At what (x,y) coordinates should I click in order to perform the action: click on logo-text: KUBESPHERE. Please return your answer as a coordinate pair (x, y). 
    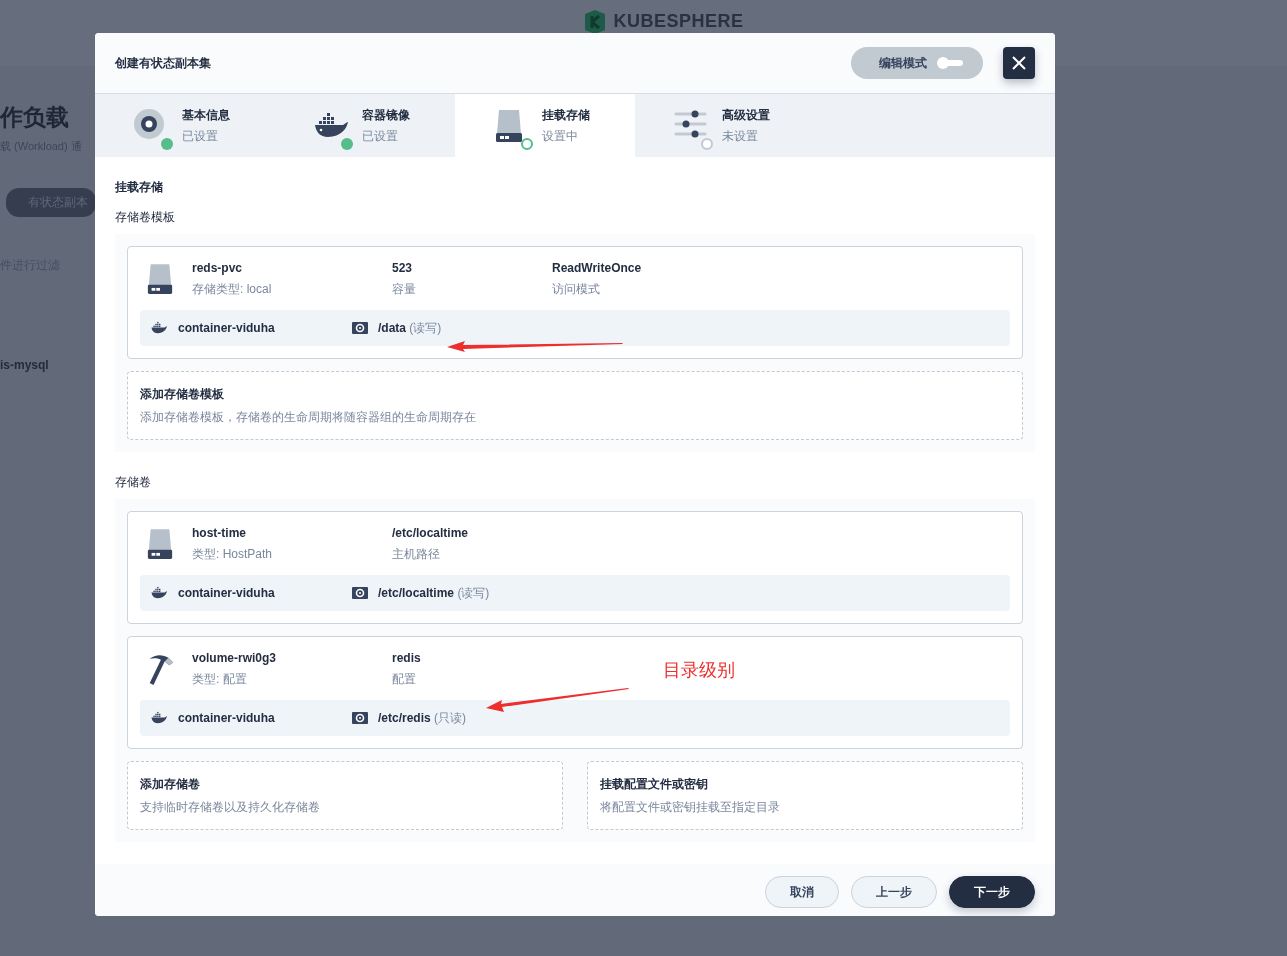
    Looking at the image, I should click on (678, 21).